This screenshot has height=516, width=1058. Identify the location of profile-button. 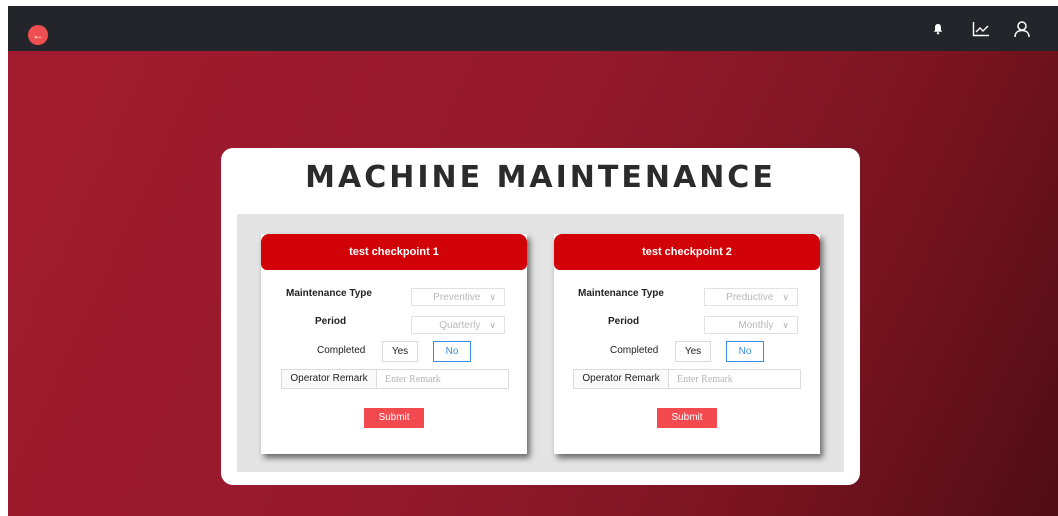
(1022, 28).